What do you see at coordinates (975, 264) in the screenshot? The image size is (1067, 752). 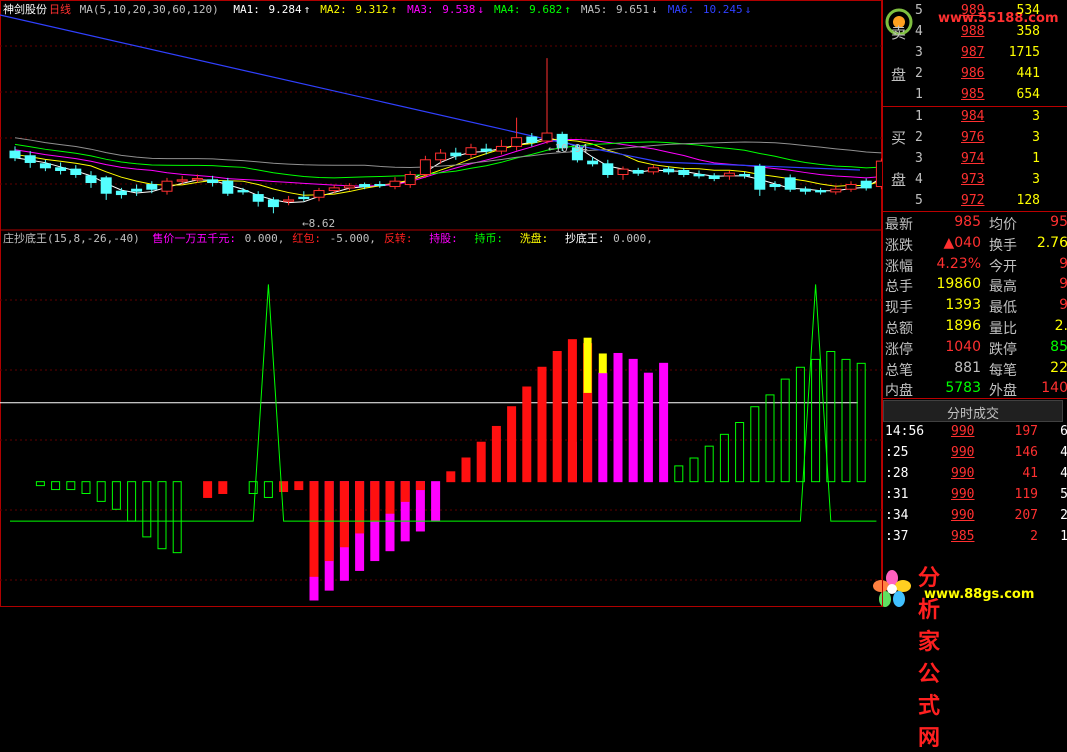 I see `stat-row: 涨幅 4.23% 今开 9` at bounding box center [975, 264].